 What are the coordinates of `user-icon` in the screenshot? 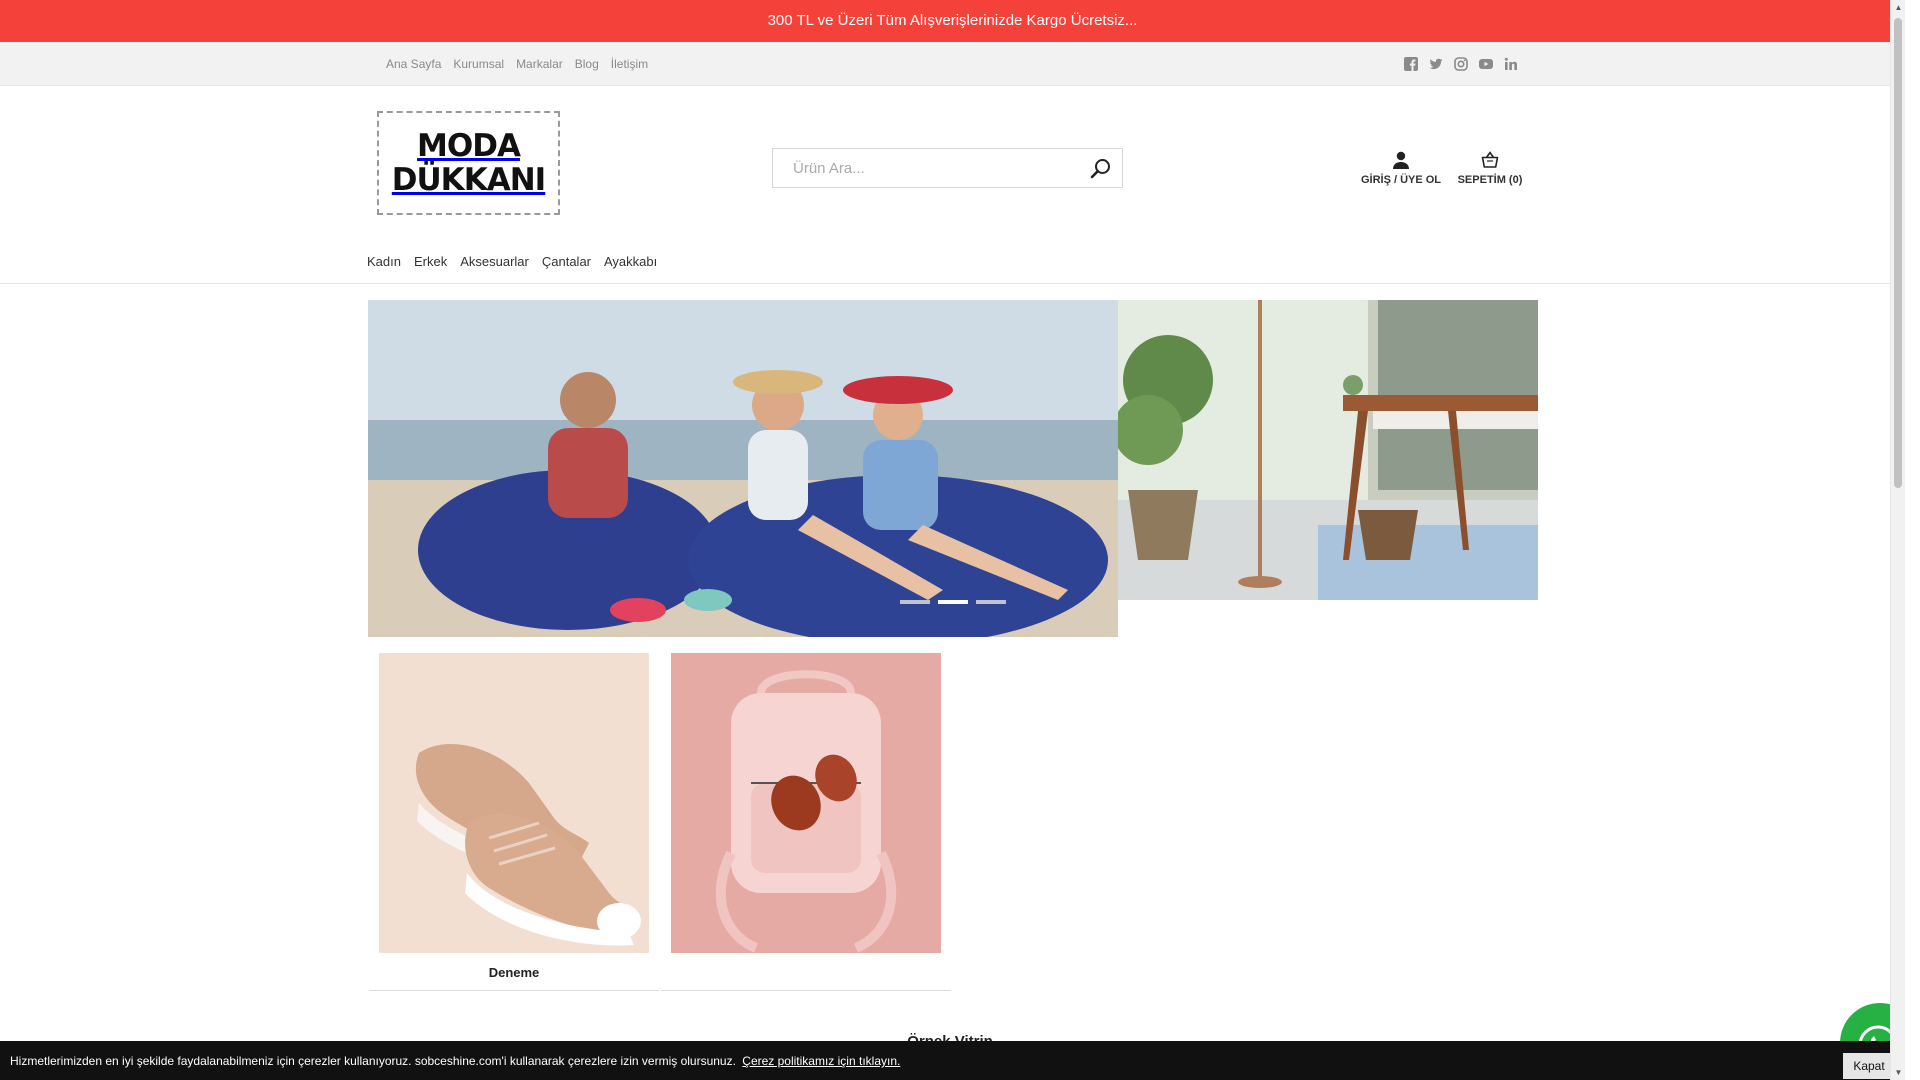 It's located at (1401, 160).